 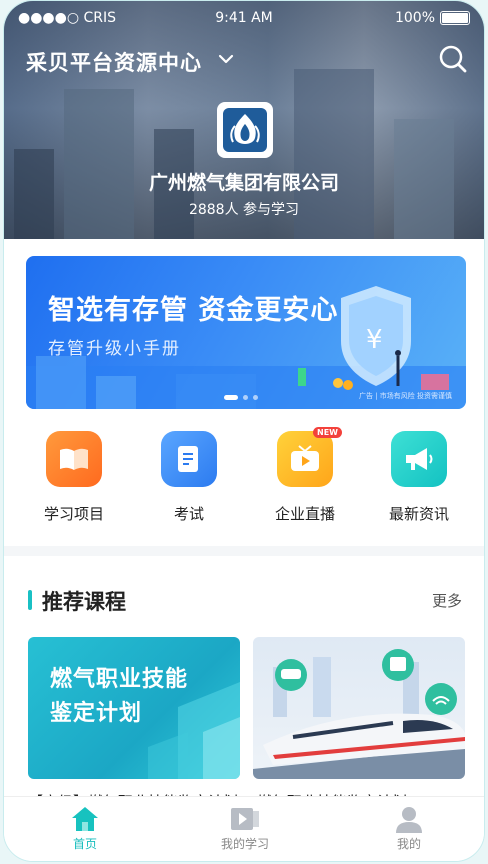 What do you see at coordinates (119, 696) in the screenshot?
I see `course-cover-title: 燃气职业技能鉴定计划` at bounding box center [119, 696].